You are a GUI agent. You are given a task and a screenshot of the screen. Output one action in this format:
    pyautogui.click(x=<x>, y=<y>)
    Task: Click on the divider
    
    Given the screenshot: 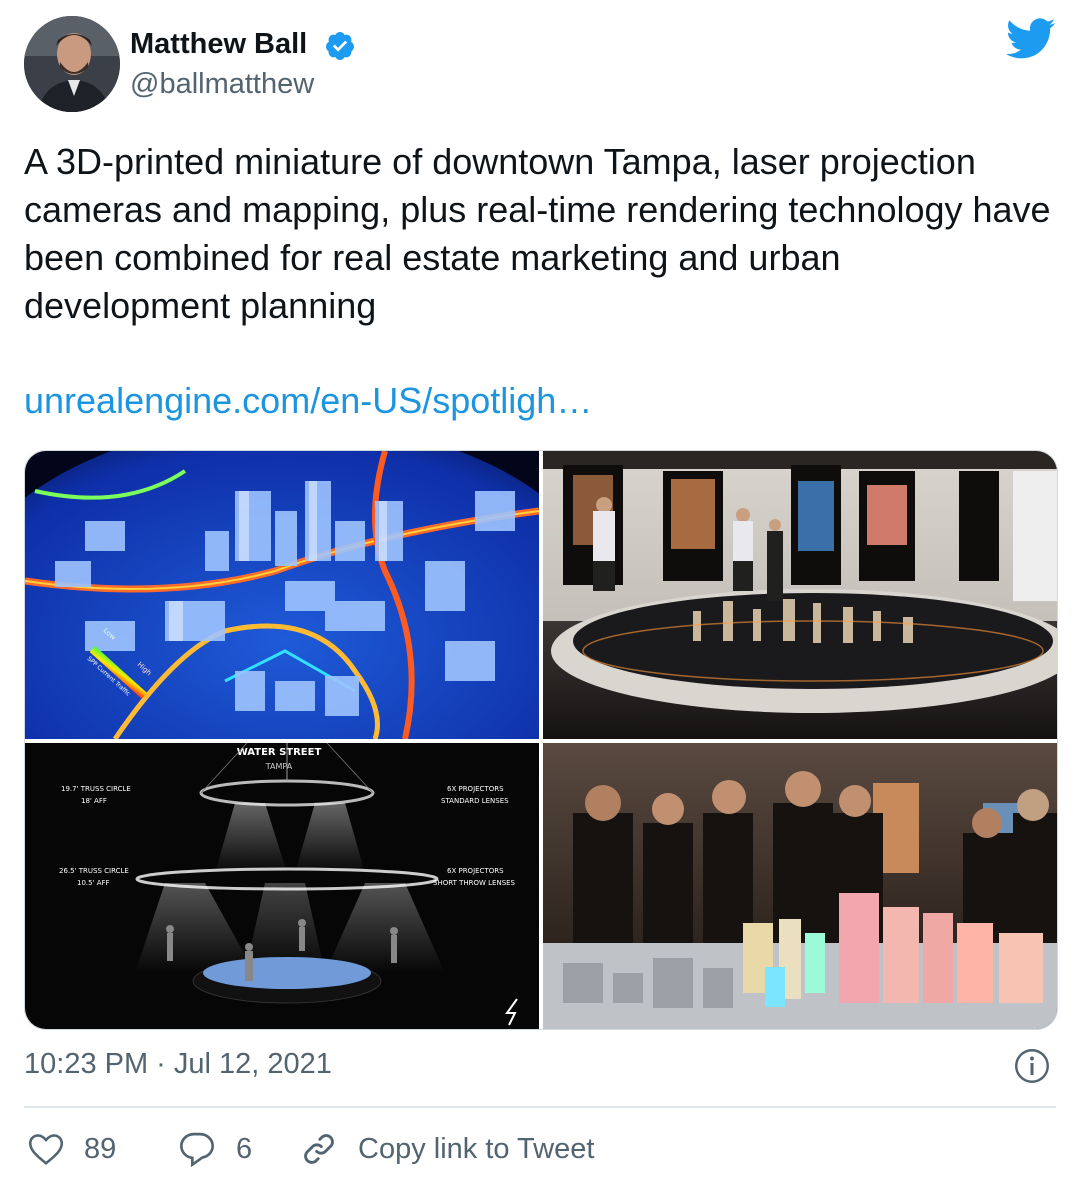 What is the action you would take?
    pyautogui.click(x=540, y=1107)
    